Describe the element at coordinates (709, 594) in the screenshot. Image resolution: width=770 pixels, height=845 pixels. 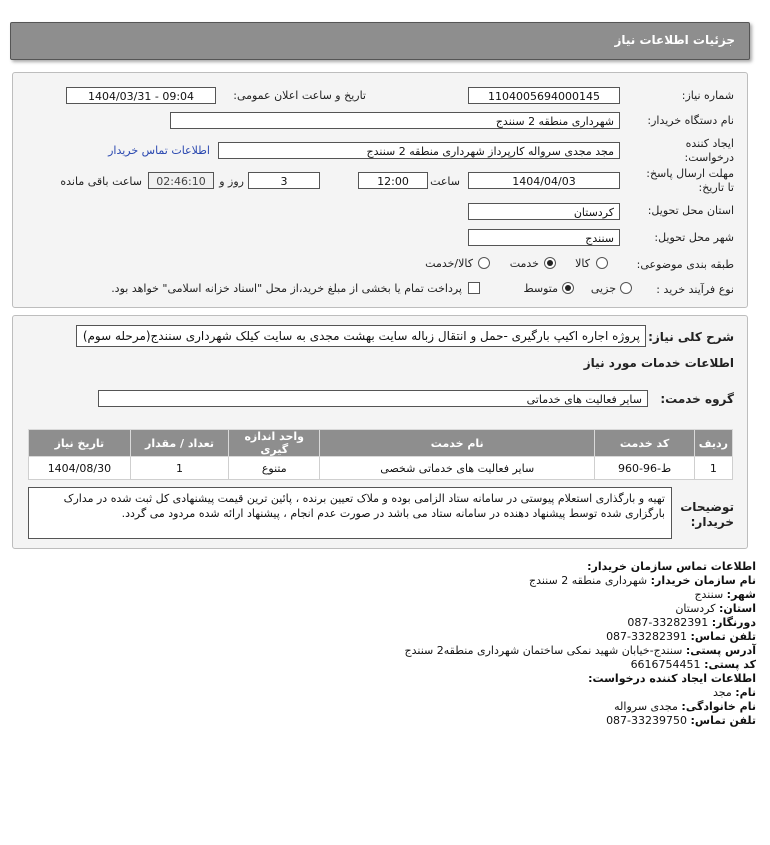
I see `contact-city-value: سنندج` at that location.